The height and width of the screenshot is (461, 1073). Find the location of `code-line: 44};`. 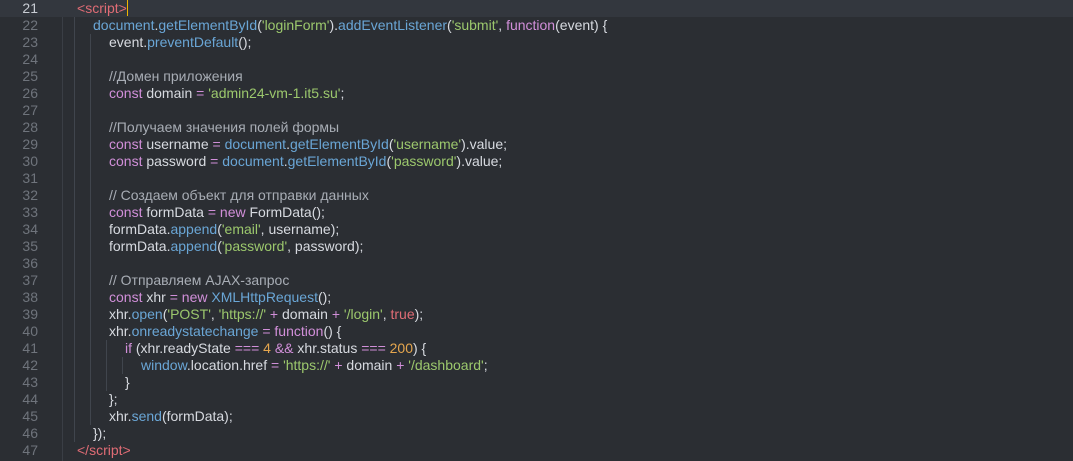

code-line: 44}; is located at coordinates (536, 399).